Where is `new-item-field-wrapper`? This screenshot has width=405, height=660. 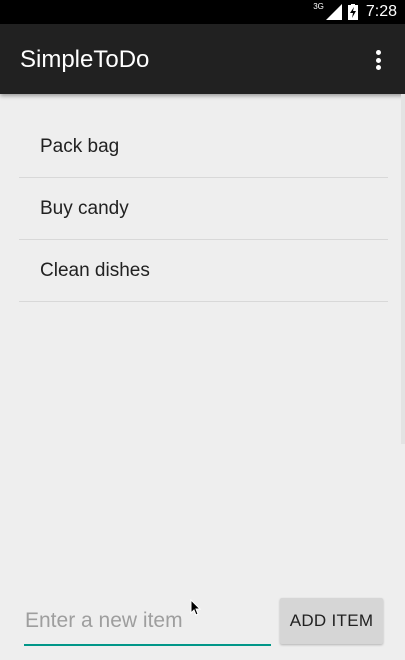
new-item-field-wrapper is located at coordinates (147, 622).